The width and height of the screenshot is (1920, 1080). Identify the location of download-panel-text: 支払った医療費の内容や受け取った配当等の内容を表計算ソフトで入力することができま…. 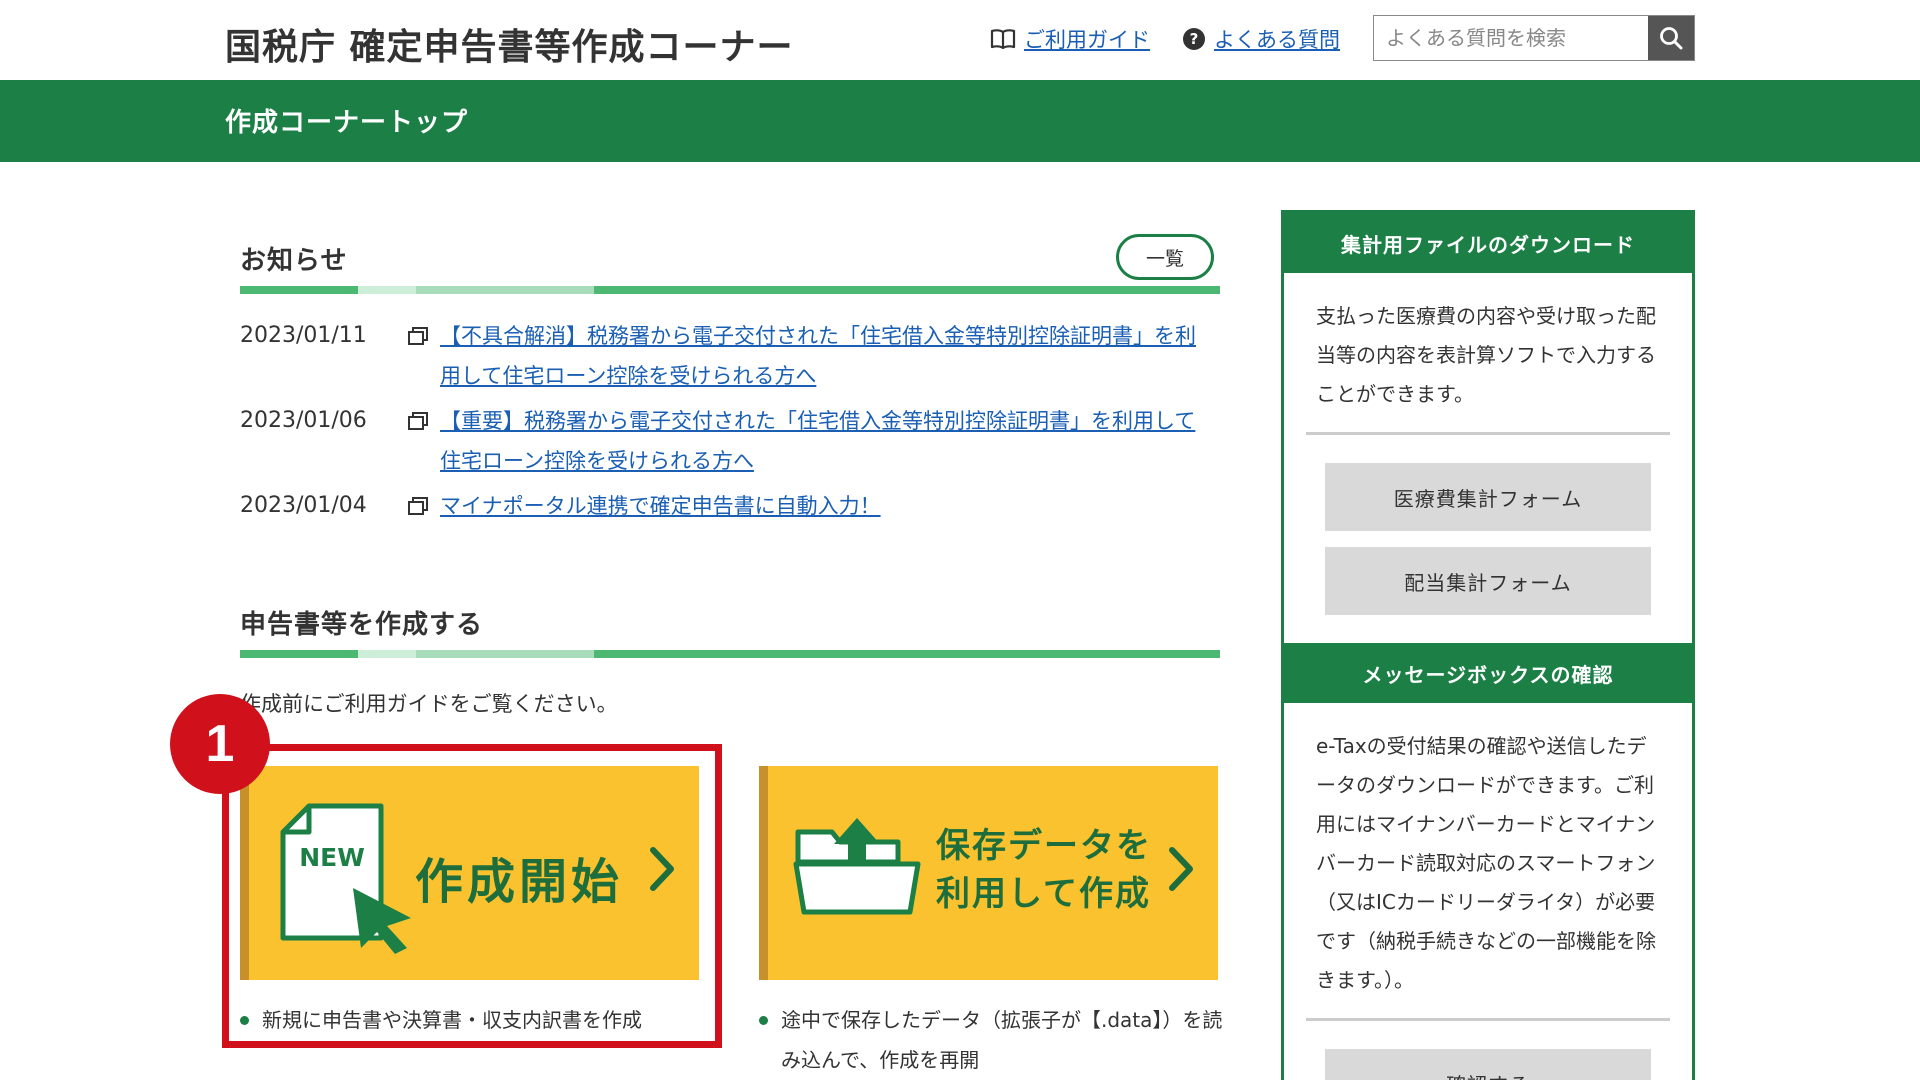
(1486, 355).